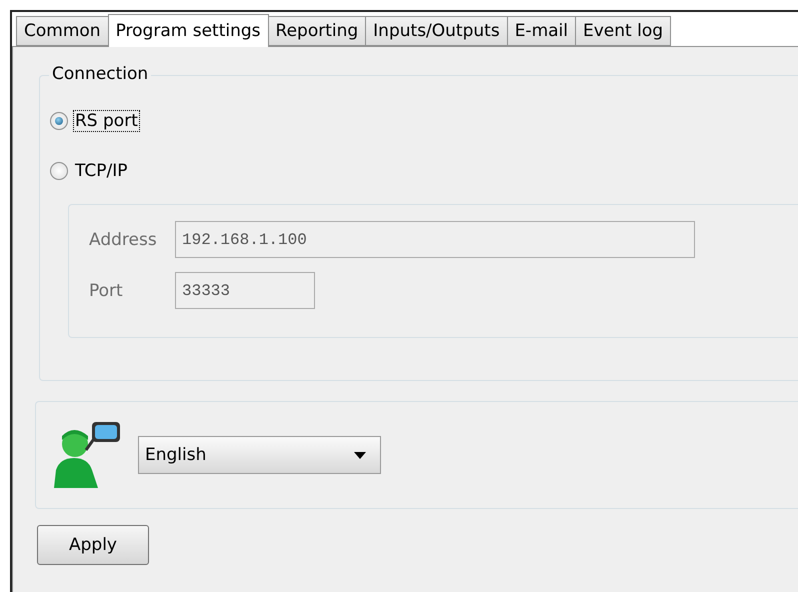  What do you see at coordinates (106, 290) in the screenshot?
I see `field-label: Port` at bounding box center [106, 290].